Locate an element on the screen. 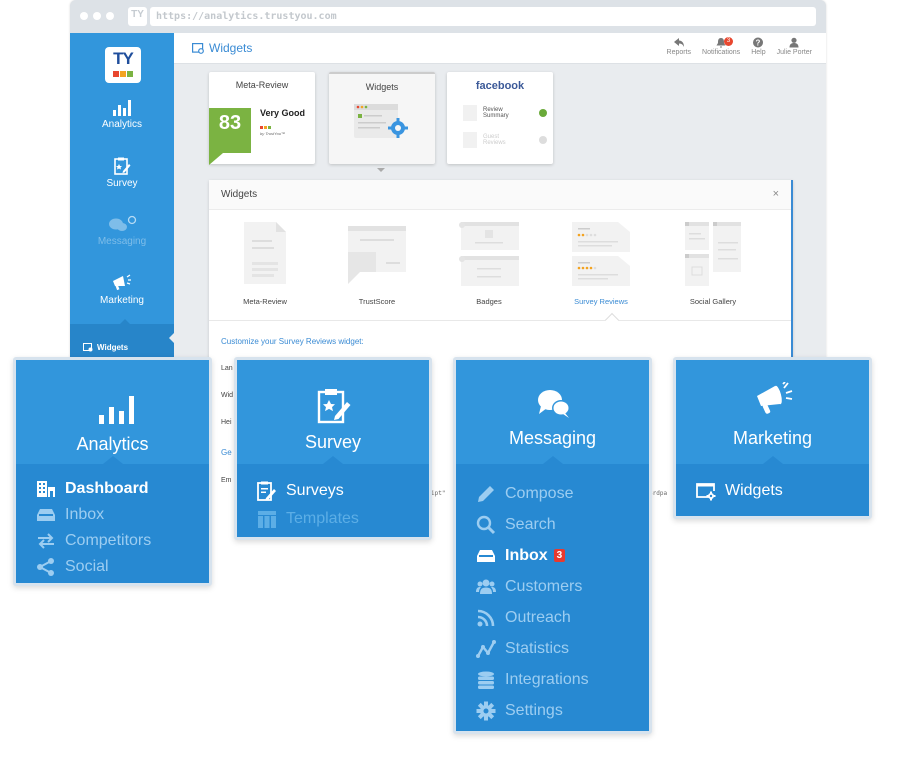  trustyou-logo: TY is located at coordinates (123, 65).